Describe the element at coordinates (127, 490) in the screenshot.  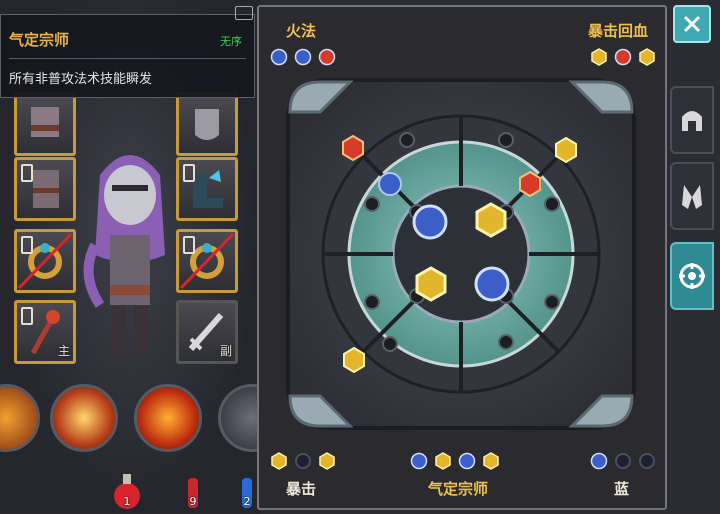
I see `potion-red-large: 1` at that location.